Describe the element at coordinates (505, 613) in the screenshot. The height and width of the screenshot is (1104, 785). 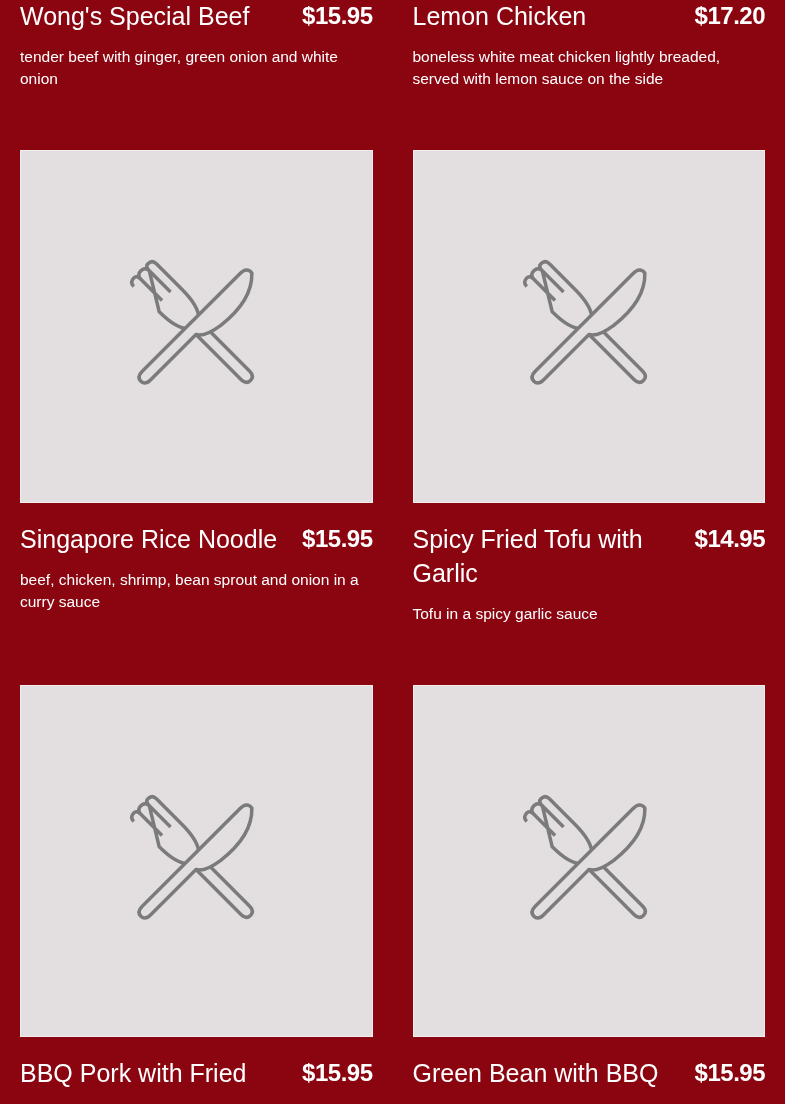
I see `dish-description: Tofu in a spicy garlic sauce` at that location.